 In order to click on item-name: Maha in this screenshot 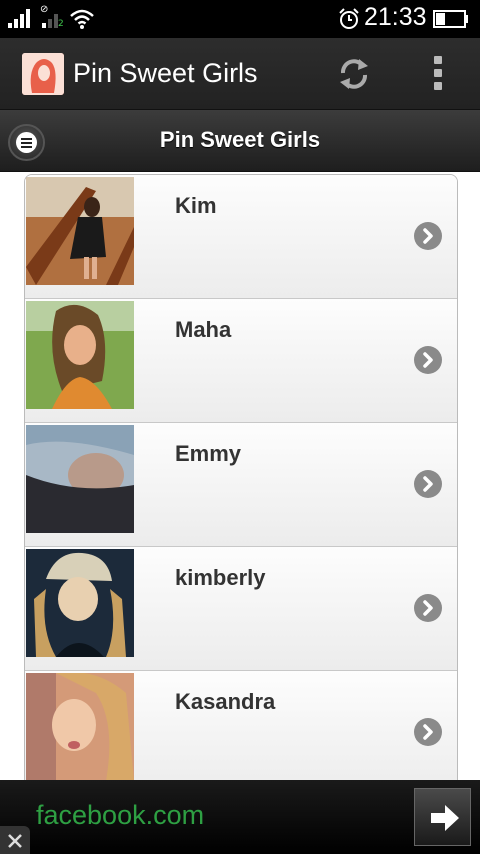, I will do `click(203, 329)`.